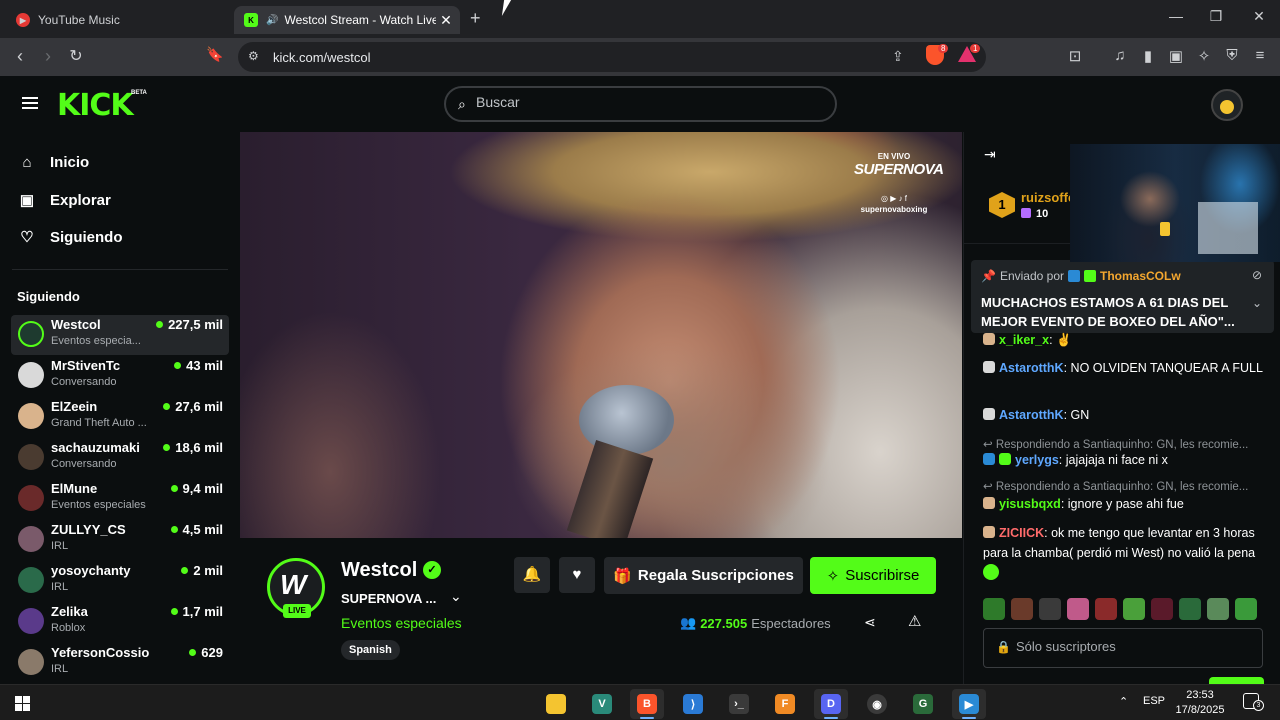 This screenshot has height=720, width=1280. I want to click on pinned-user: ThomasCOLw, so click(1140, 276).